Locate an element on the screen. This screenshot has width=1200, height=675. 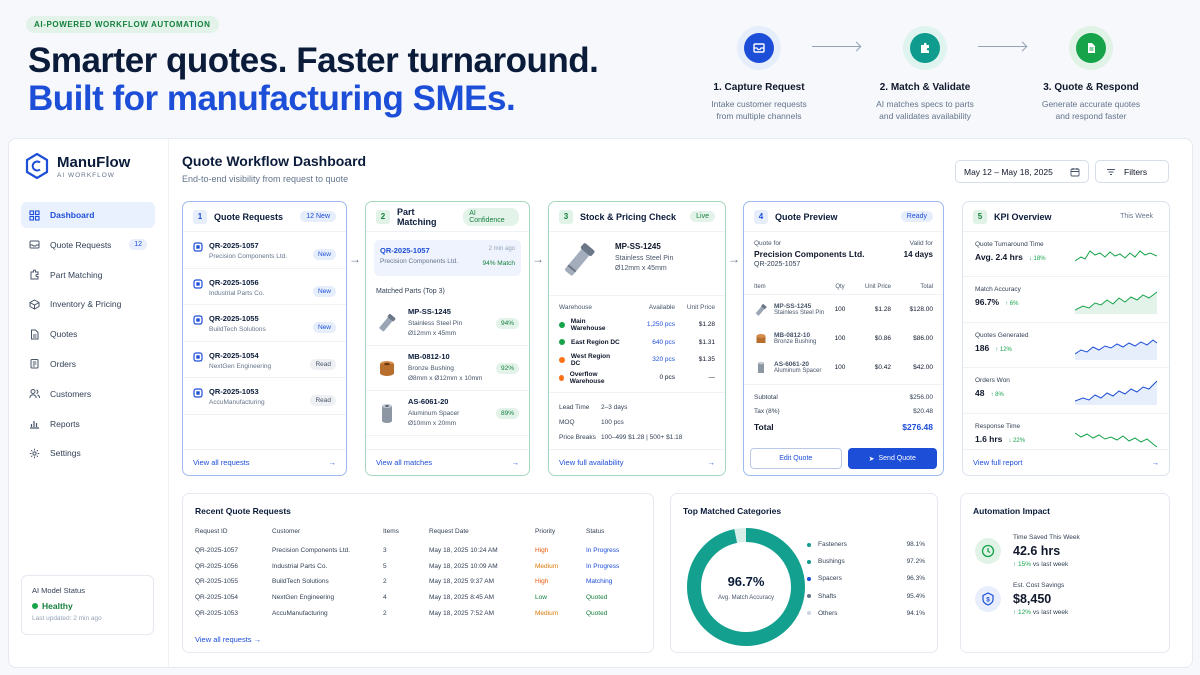
quote-table-header: Item Qty Unit Price Total is located at coordinates (843, 284).